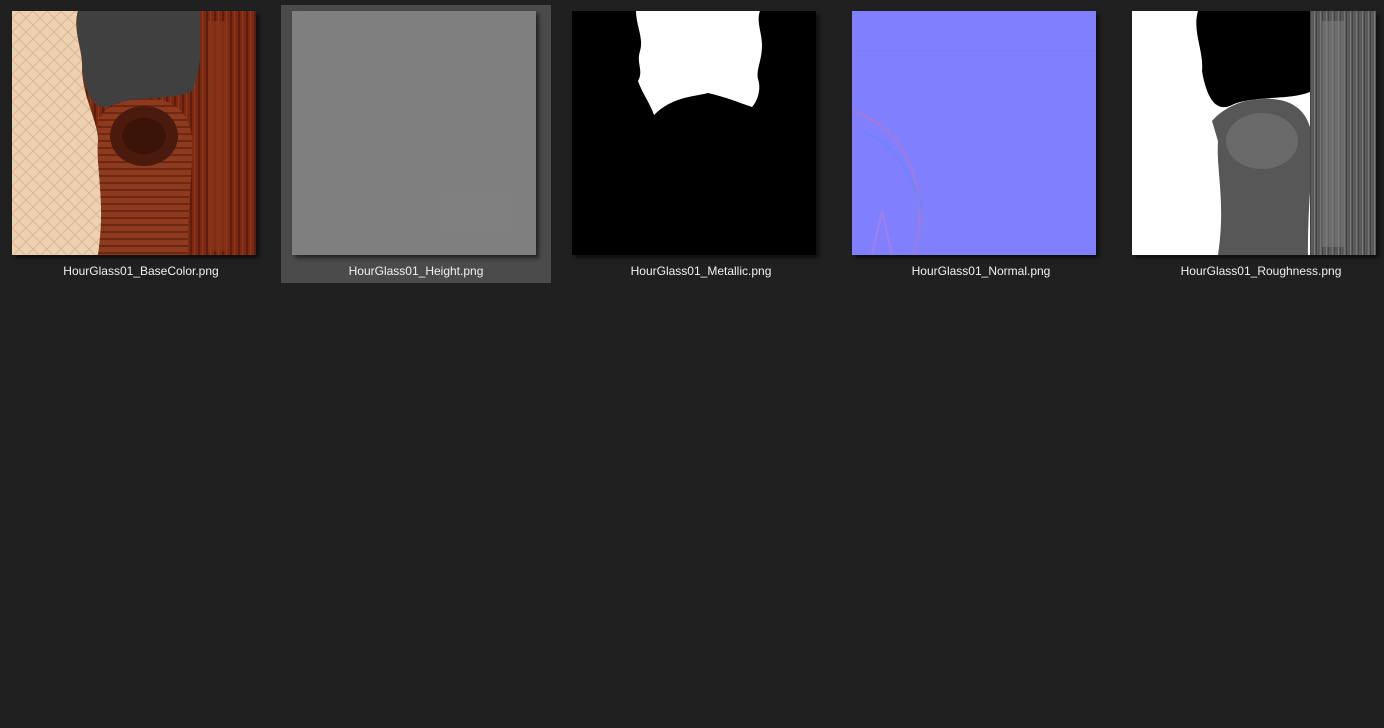  I want to click on height-thumbnail, so click(414, 133).